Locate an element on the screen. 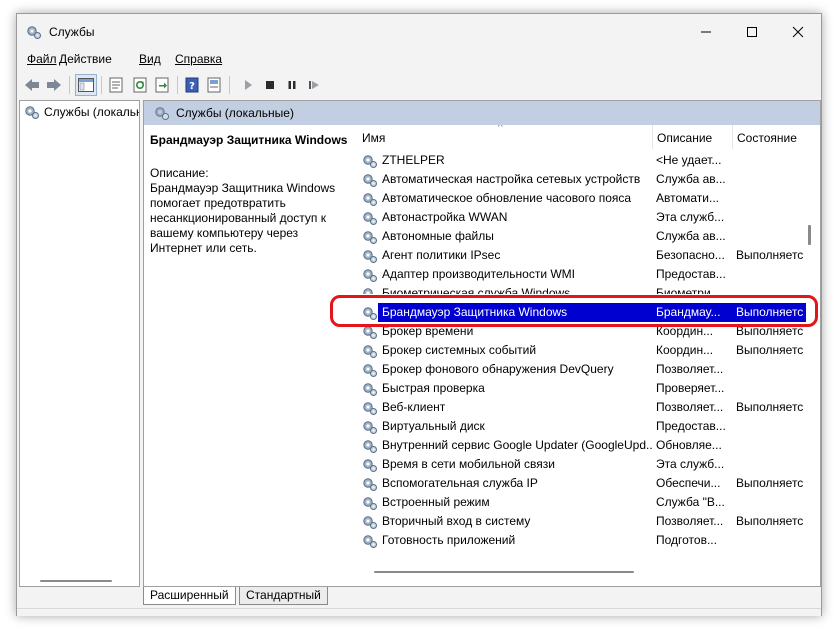  help-button: ? is located at coordinates (192, 85).